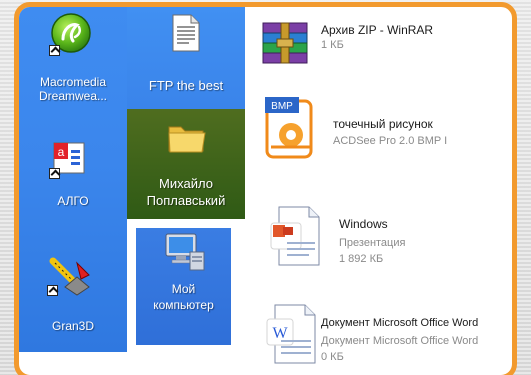 This screenshot has height=375, width=531. What do you see at coordinates (186, 85) in the screenshot?
I see `icon-label: FTP the best` at bounding box center [186, 85].